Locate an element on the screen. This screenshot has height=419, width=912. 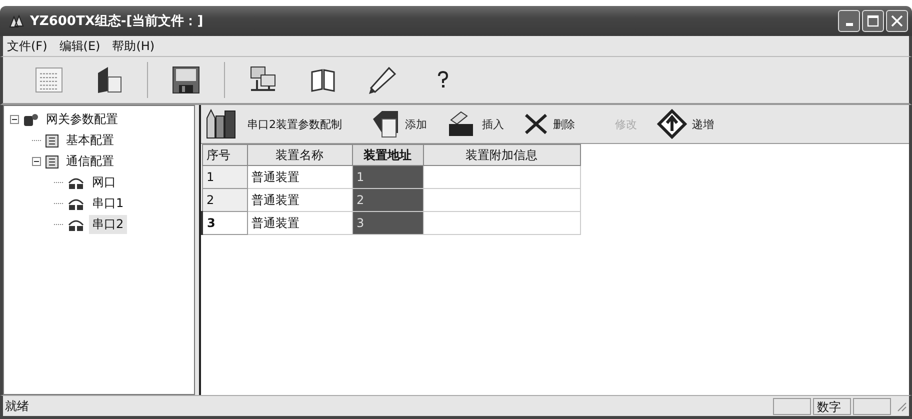
tree-item: 通信配置 is located at coordinates (90, 161).